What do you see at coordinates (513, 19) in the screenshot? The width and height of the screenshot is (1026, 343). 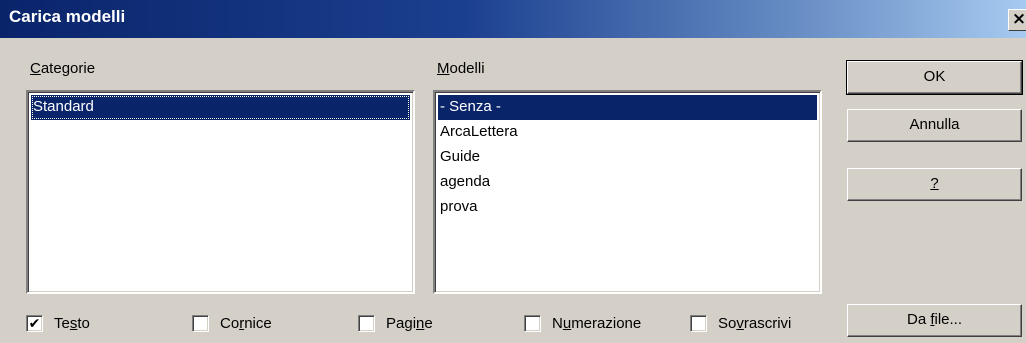 I see `title-bar: Carica modelli ×` at bounding box center [513, 19].